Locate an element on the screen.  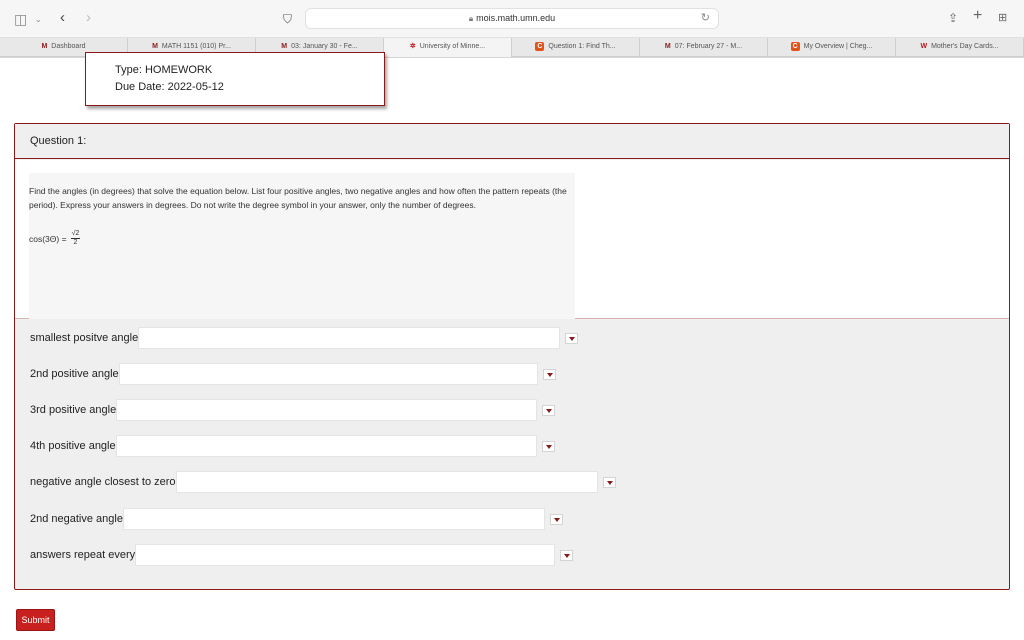
question-equation: cos(3Θ) = √2 2 is located at coordinates (302, 238).